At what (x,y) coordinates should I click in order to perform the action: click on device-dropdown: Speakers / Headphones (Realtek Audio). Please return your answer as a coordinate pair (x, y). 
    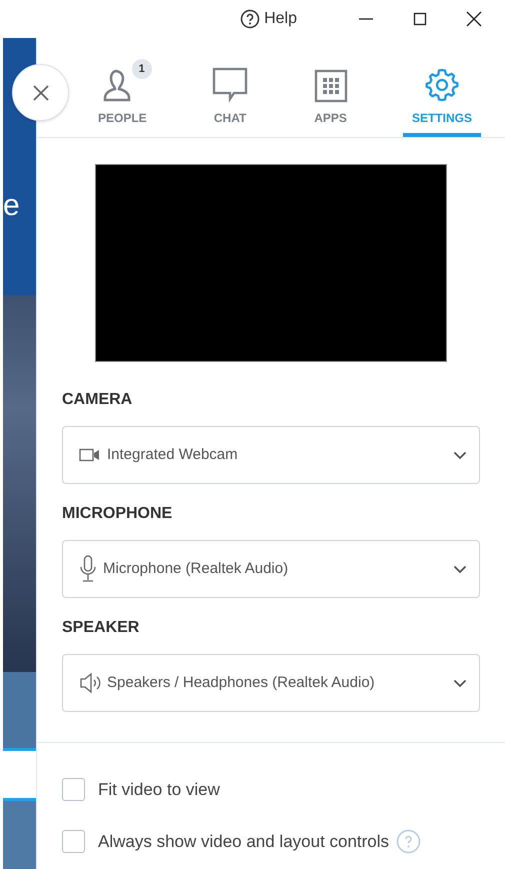
    Looking at the image, I should click on (271, 683).